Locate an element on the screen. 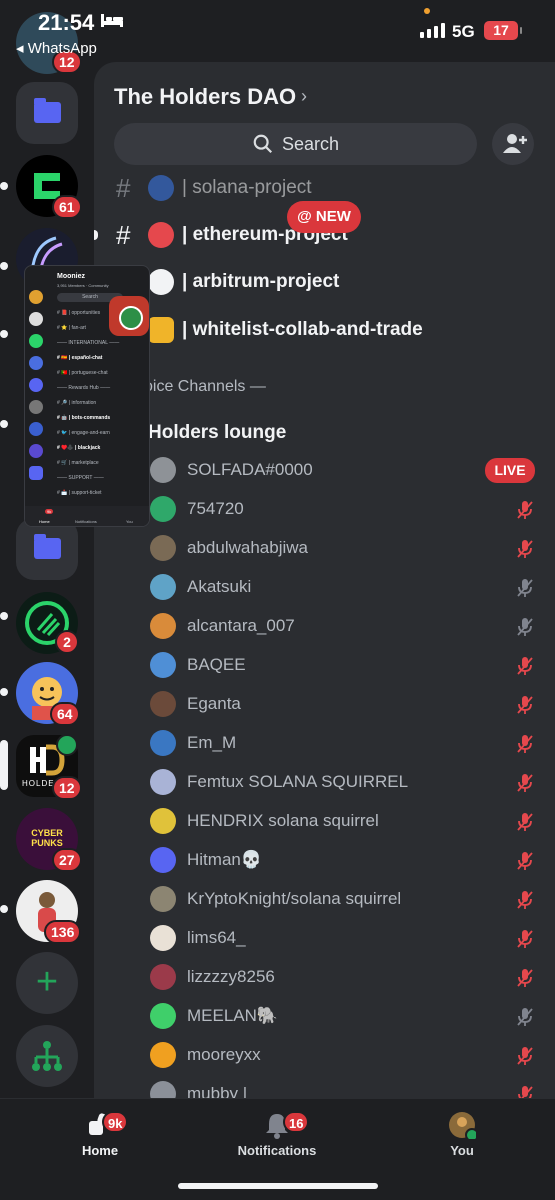  status-bar: 21:54 ◂ WhatsApp 5G 17 is located at coordinates (277, 30).